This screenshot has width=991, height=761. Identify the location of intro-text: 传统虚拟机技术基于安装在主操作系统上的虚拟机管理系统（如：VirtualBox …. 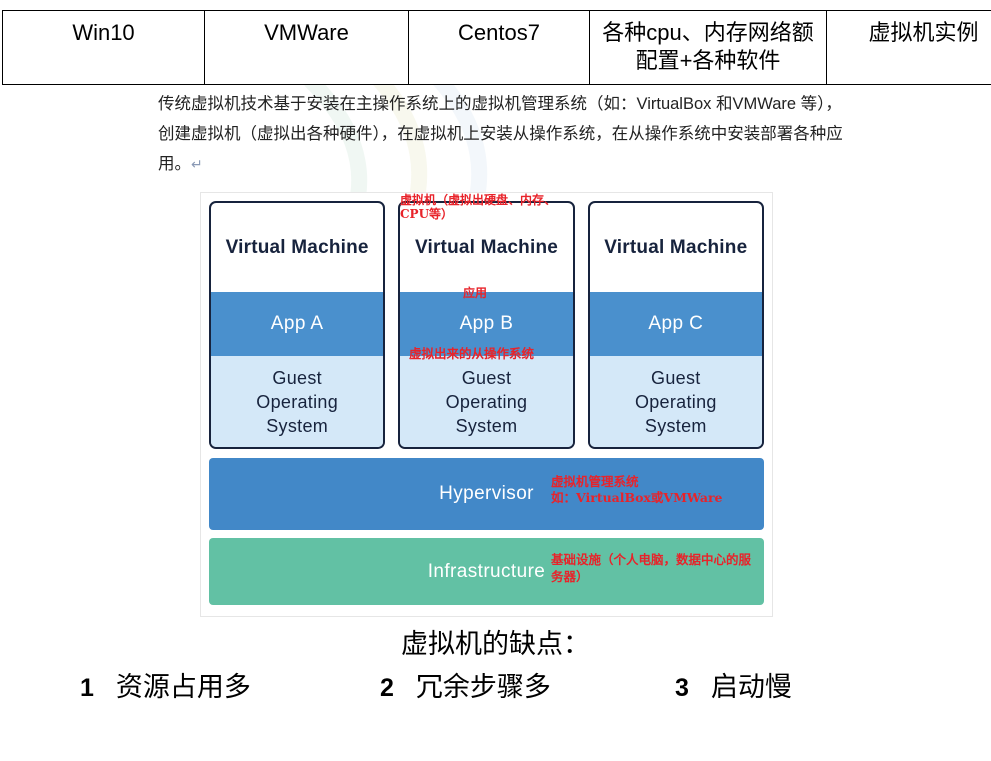
(500, 134).